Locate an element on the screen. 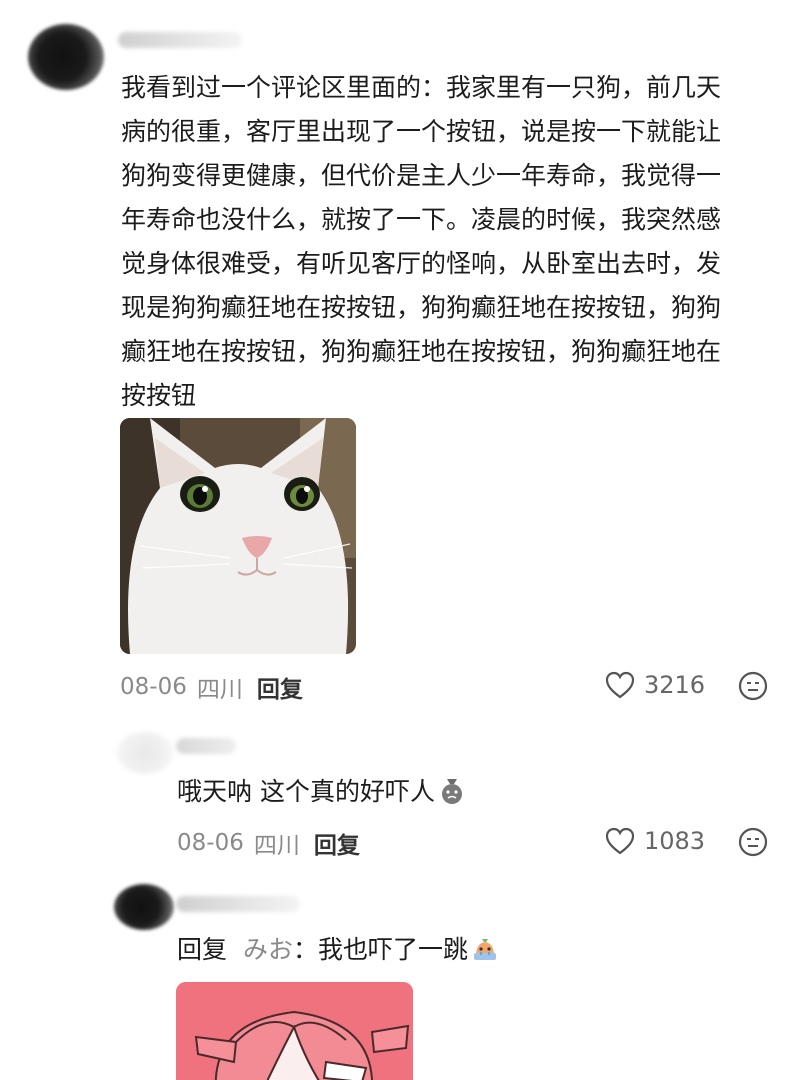 This screenshot has width=810, height=1080. reply-location: 四川 is located at coordinates (276, 846).